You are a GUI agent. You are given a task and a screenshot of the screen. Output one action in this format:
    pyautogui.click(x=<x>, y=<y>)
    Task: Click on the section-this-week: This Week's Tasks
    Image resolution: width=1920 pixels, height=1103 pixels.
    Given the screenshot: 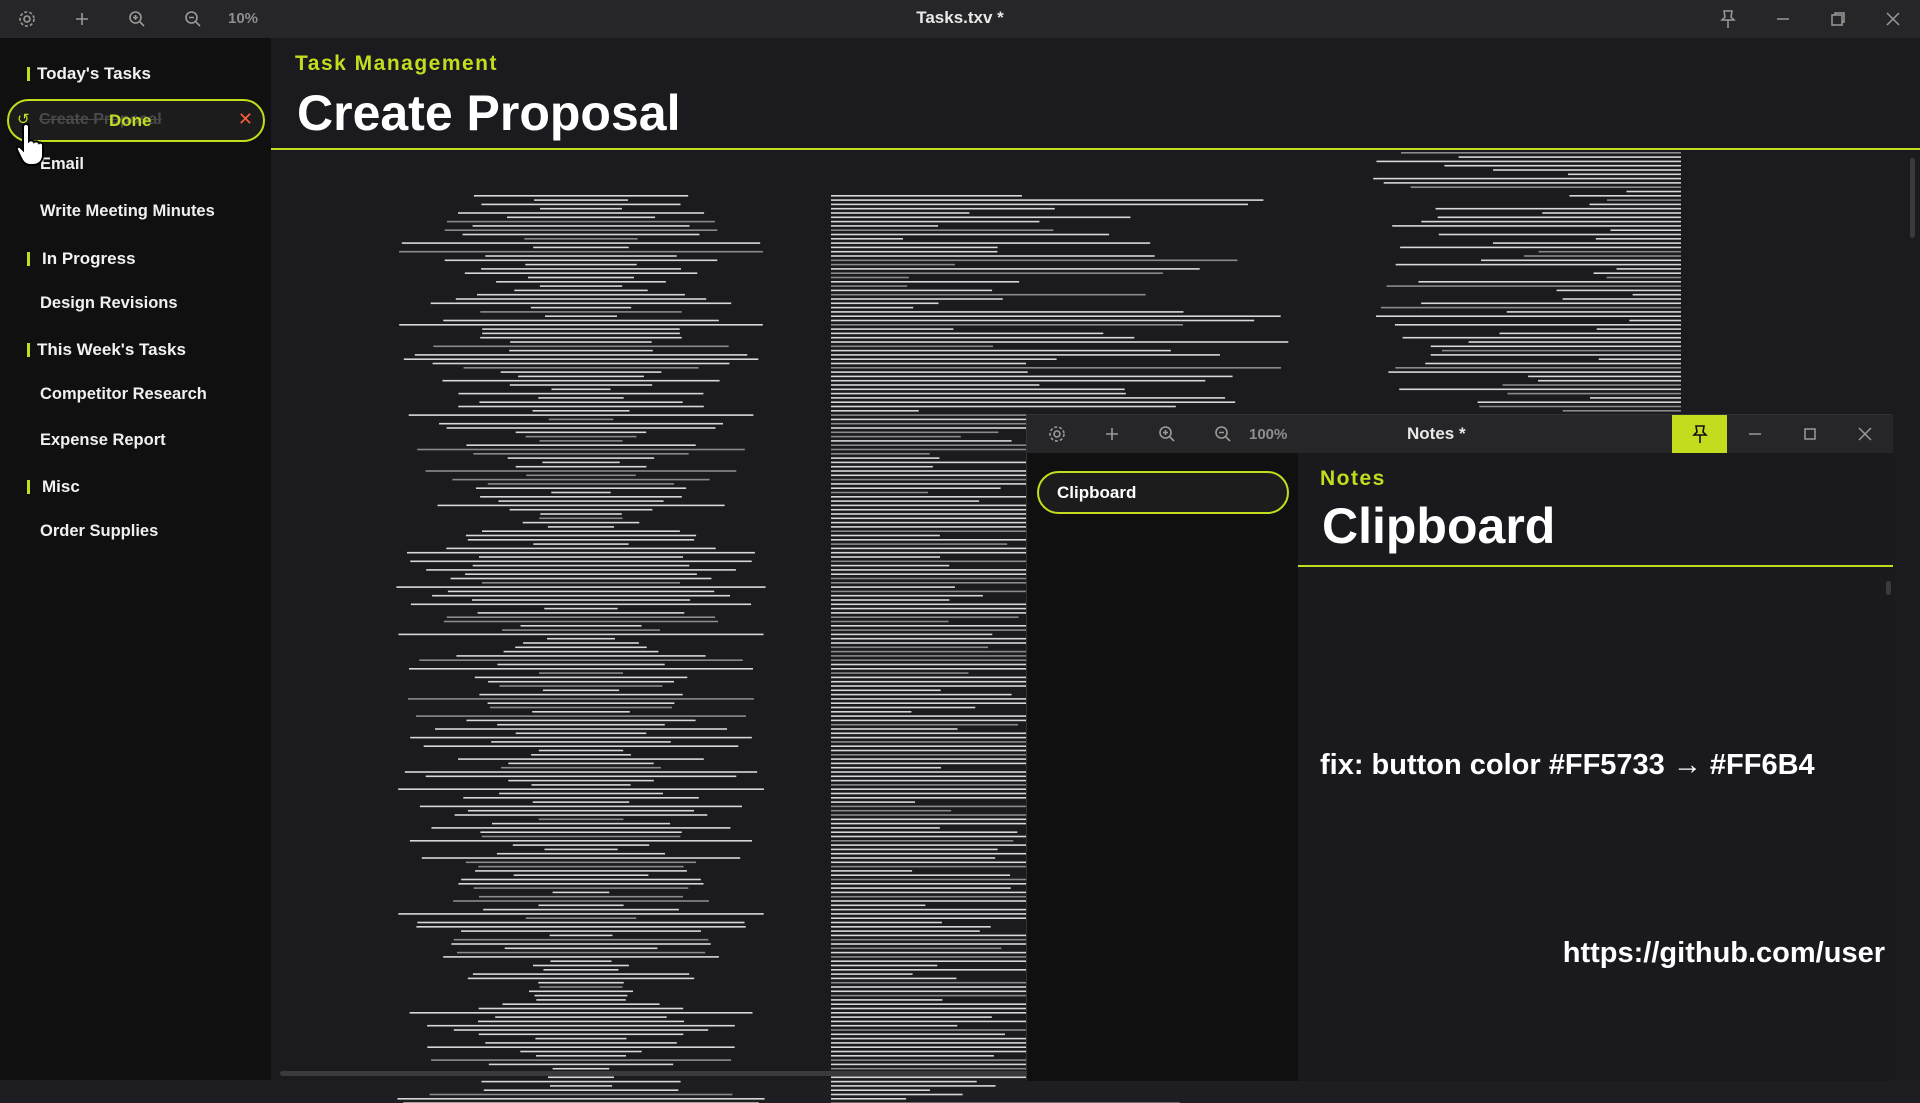 What is the action you would take?
    pyautogui.click(x=106, y=350)
    